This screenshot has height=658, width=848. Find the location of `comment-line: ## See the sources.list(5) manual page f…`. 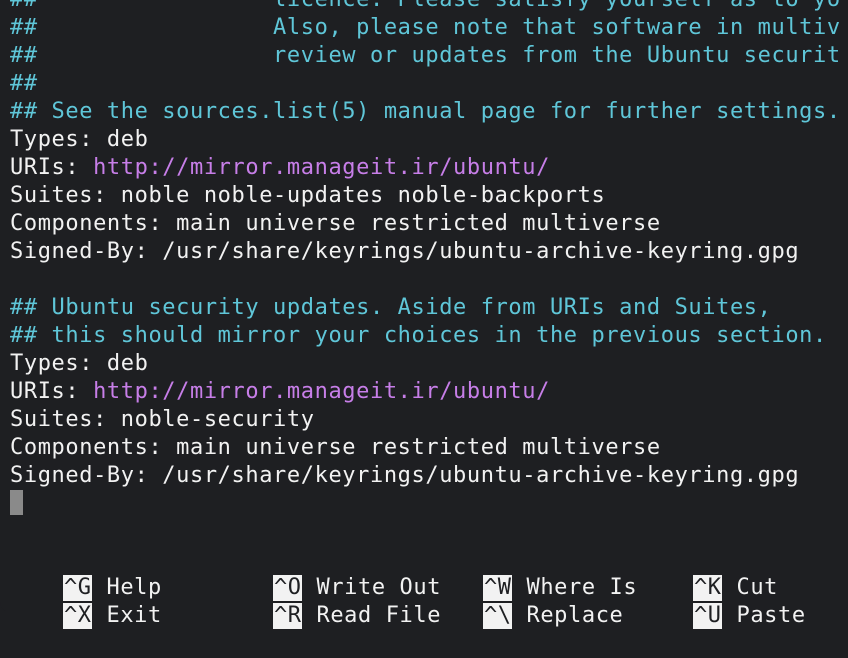

comment-line: ## See the sources.list(5) manual page f… is located at coordinates (425, 111).